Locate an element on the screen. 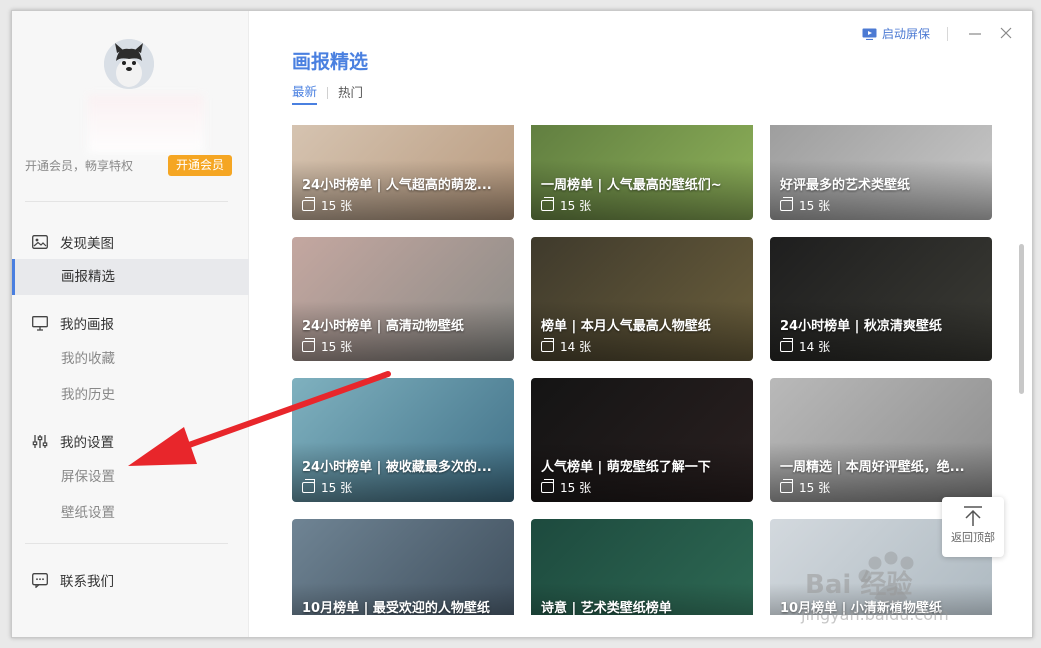  poster-card: 诗意 | 艺术类壁纸榜单14 张 is located at coordinates (642, 567).